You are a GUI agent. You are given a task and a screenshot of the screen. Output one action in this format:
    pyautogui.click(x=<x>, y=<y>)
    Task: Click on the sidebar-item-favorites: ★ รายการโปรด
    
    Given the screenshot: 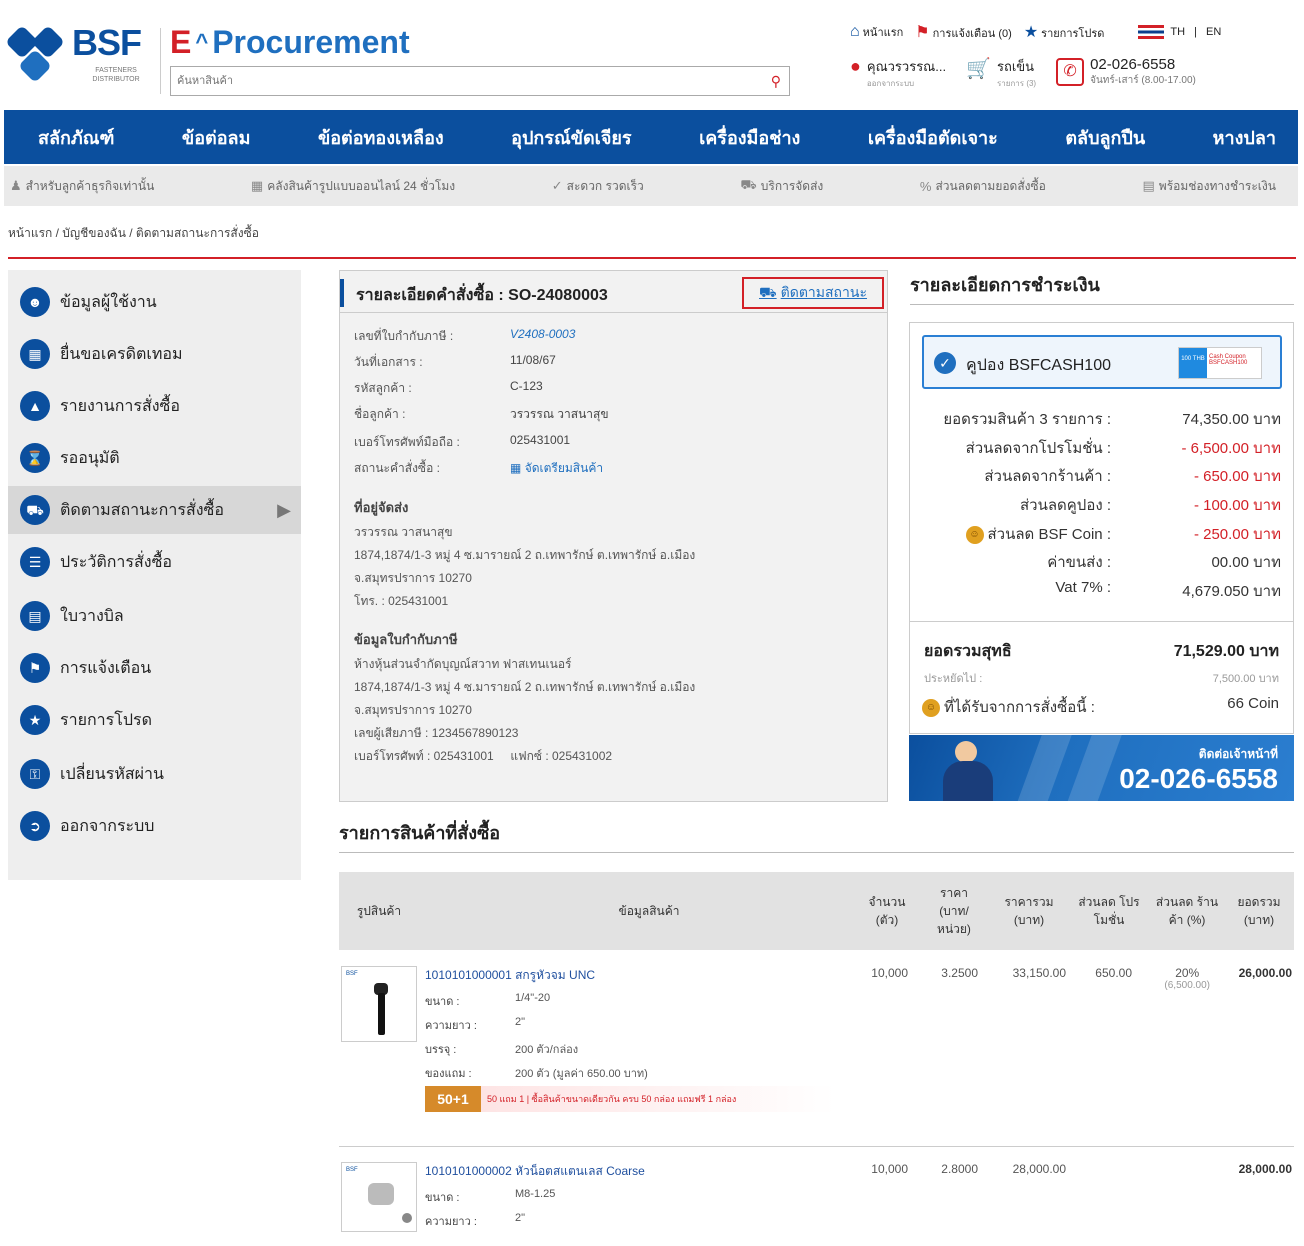 What is the action you would take?
    pyautogui.click(x=154, y=720)
    